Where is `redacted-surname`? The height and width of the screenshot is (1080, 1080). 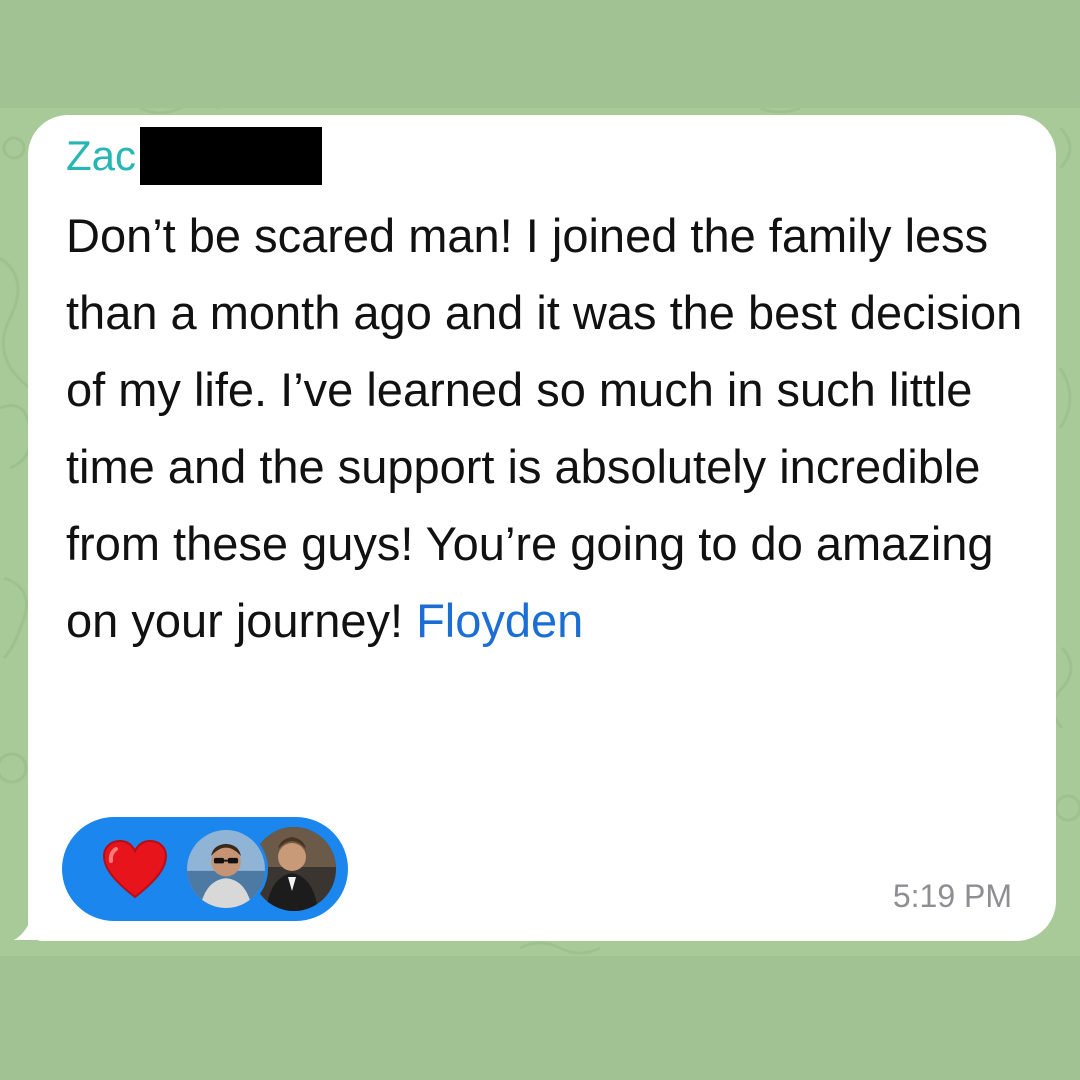
redacted-surname is located at coordinates (231, 156).